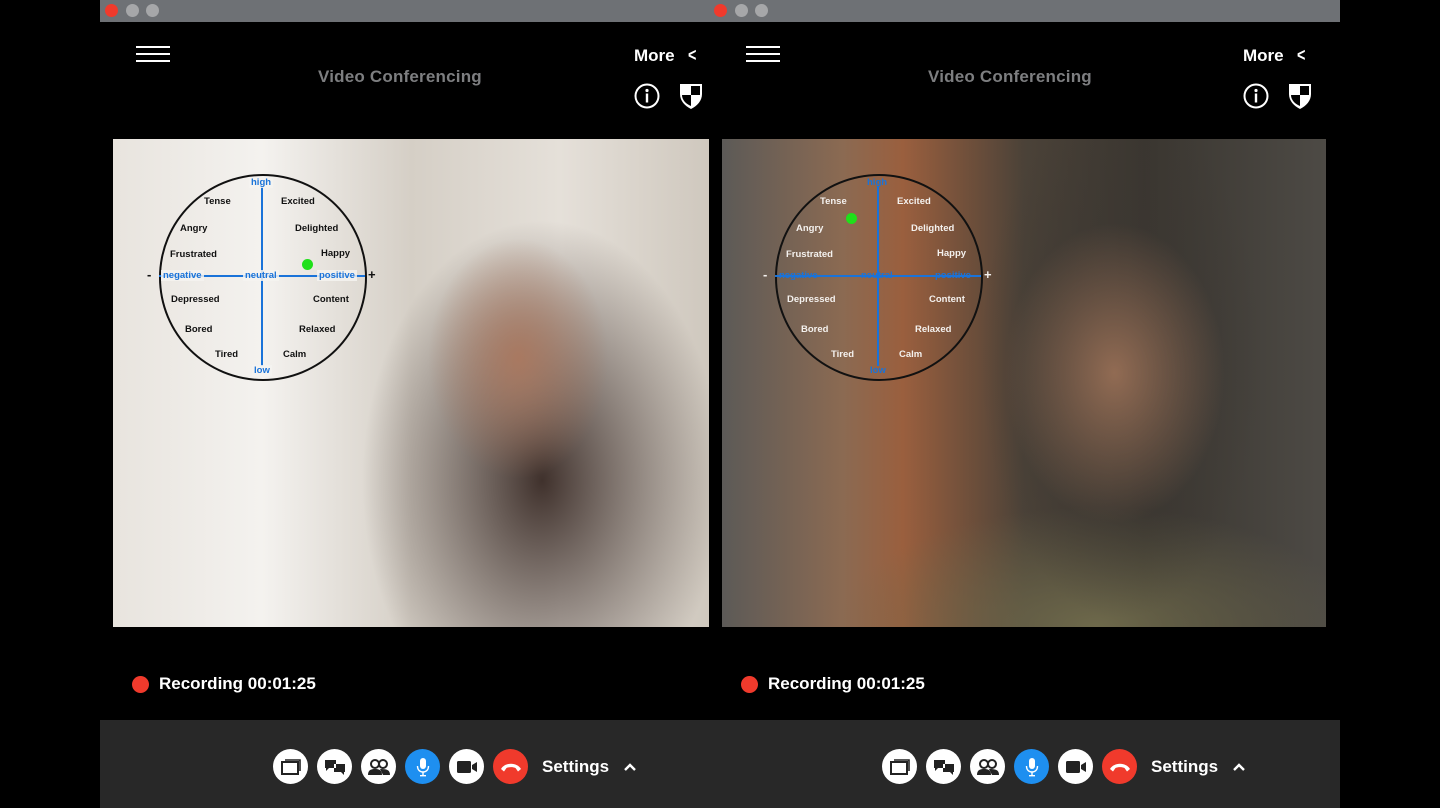  I want to click on call-controls: Settings, so click(1064, 766).